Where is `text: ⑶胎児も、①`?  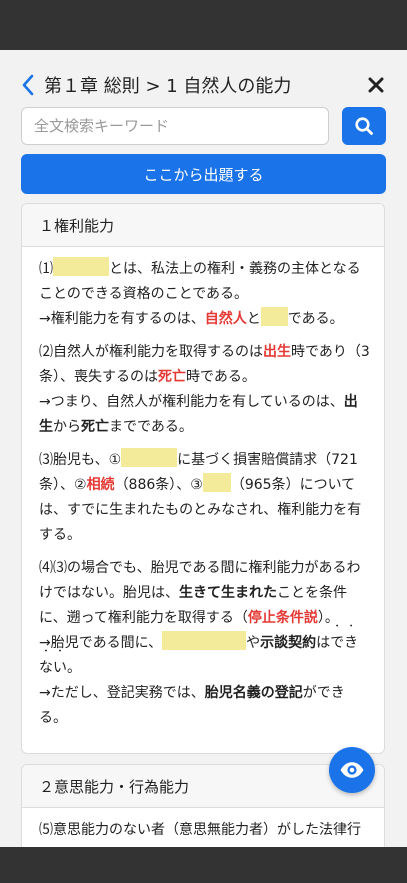
text: ⑶胎児も、① is located at coordinates (80, 460).